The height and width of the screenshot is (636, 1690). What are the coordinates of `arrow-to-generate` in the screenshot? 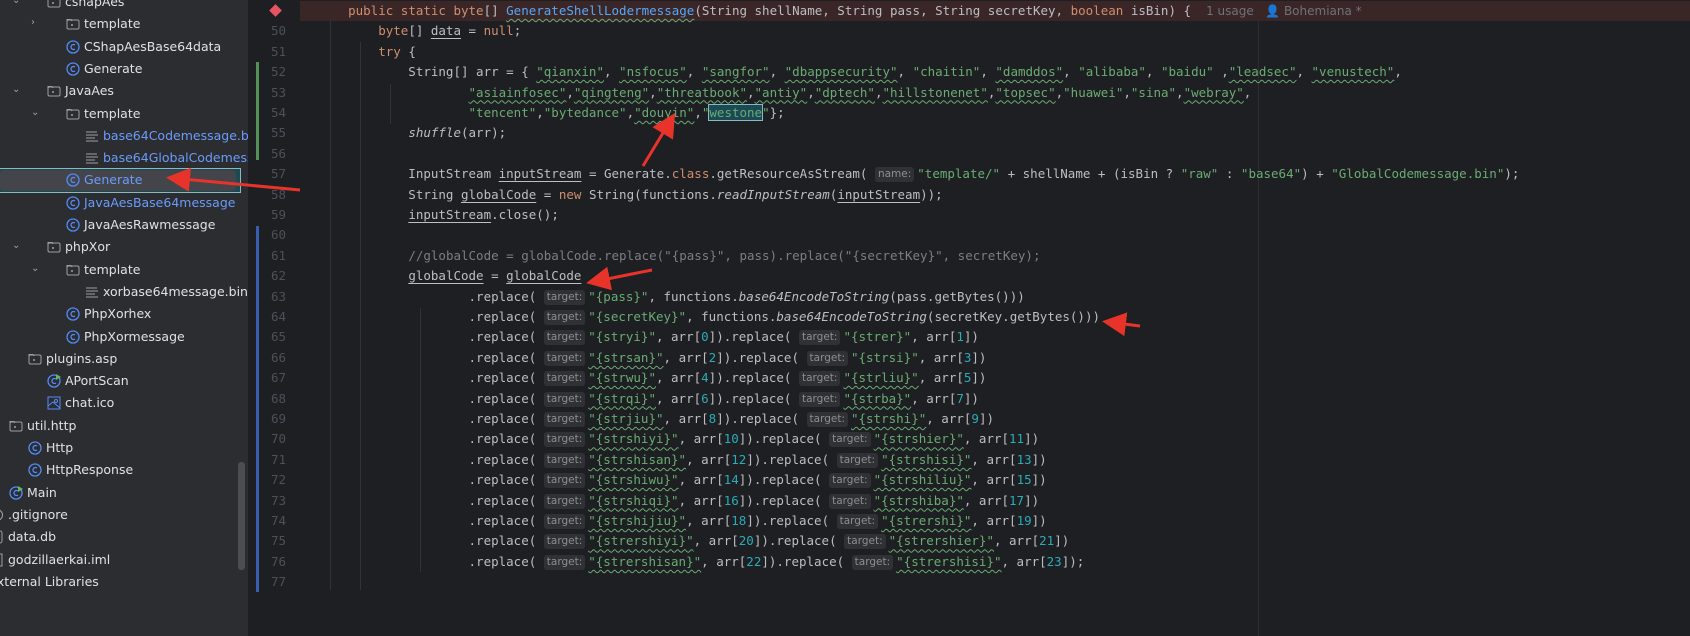 It's located at (233, 179).